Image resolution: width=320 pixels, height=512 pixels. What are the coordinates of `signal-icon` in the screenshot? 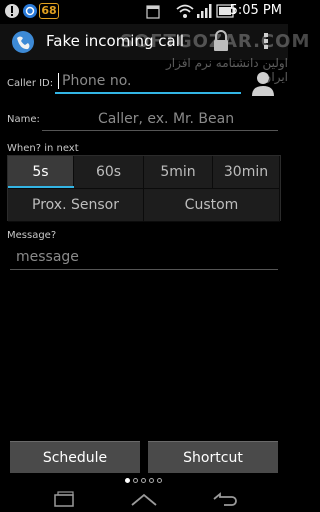 It's located at (204, 11).